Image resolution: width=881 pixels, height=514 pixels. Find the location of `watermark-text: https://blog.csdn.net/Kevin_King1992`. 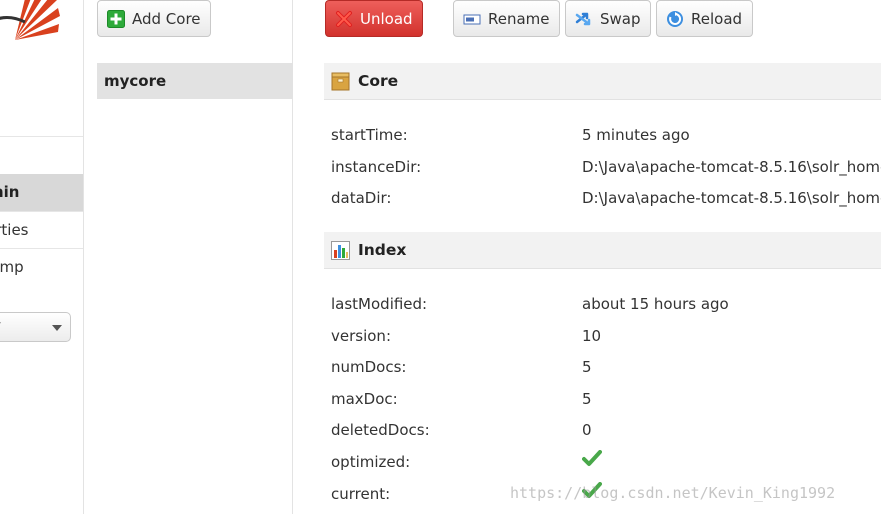

watermark-text: https://blog.csdn.net/Kevin_King1992 is located at coordinates (673, 493).